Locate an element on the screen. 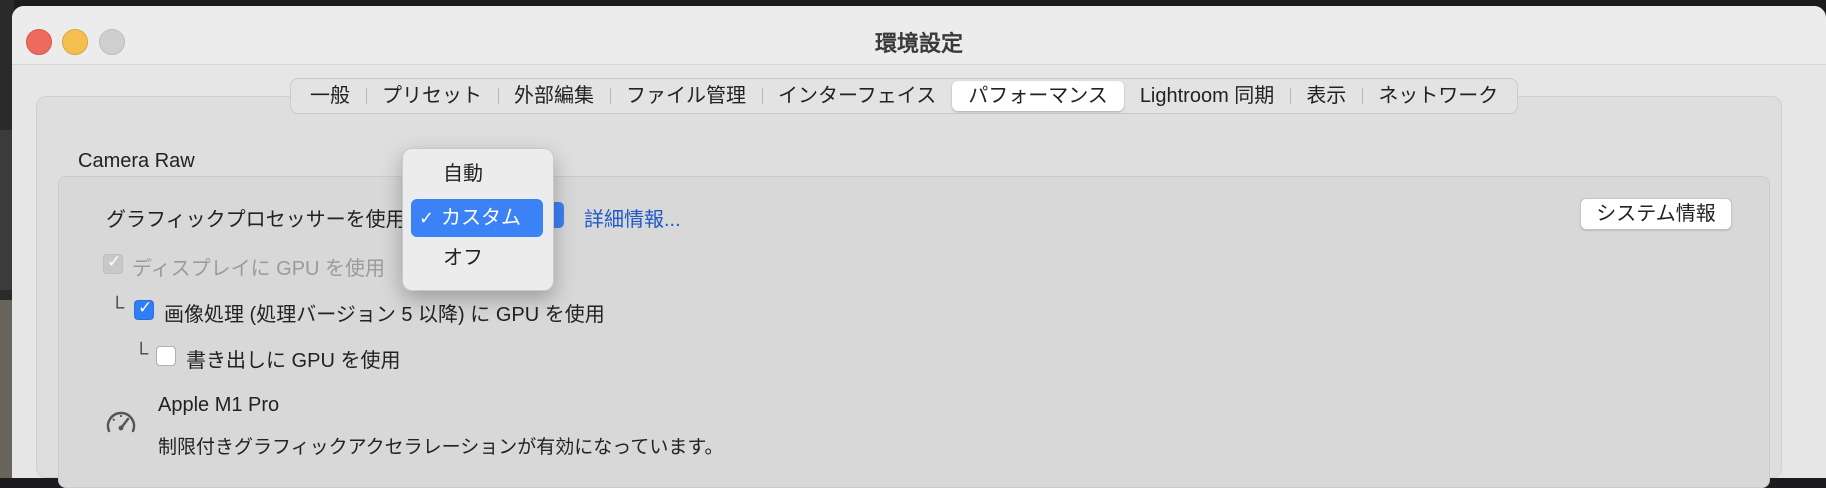 This screenshot has width=1826, height=488. menu-item-custom: ✓ カスタム is located at coordinates (477, 218).